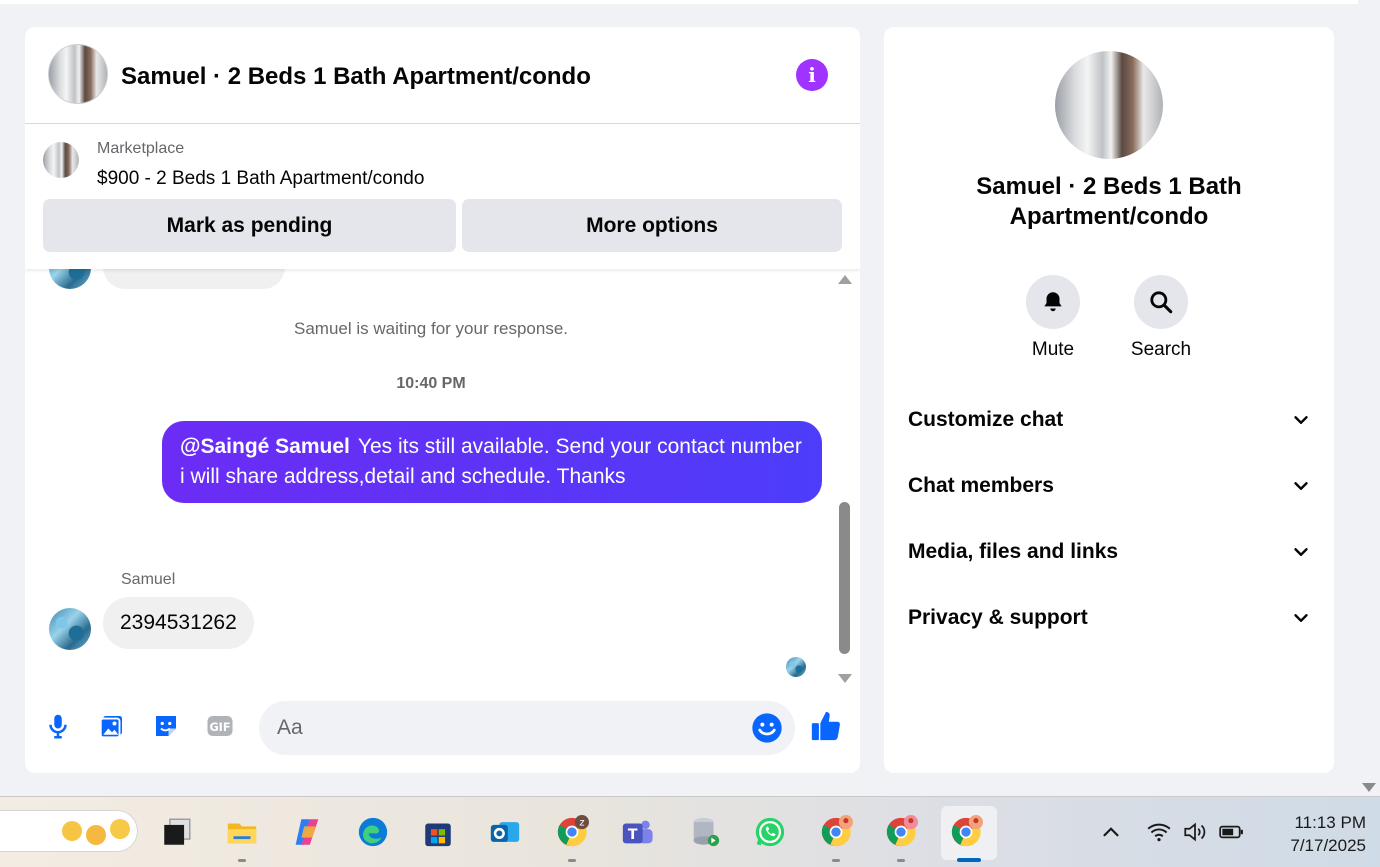  I want to click on system-clock: 11:13 PM 7/17/2025, so click(1311, 834).